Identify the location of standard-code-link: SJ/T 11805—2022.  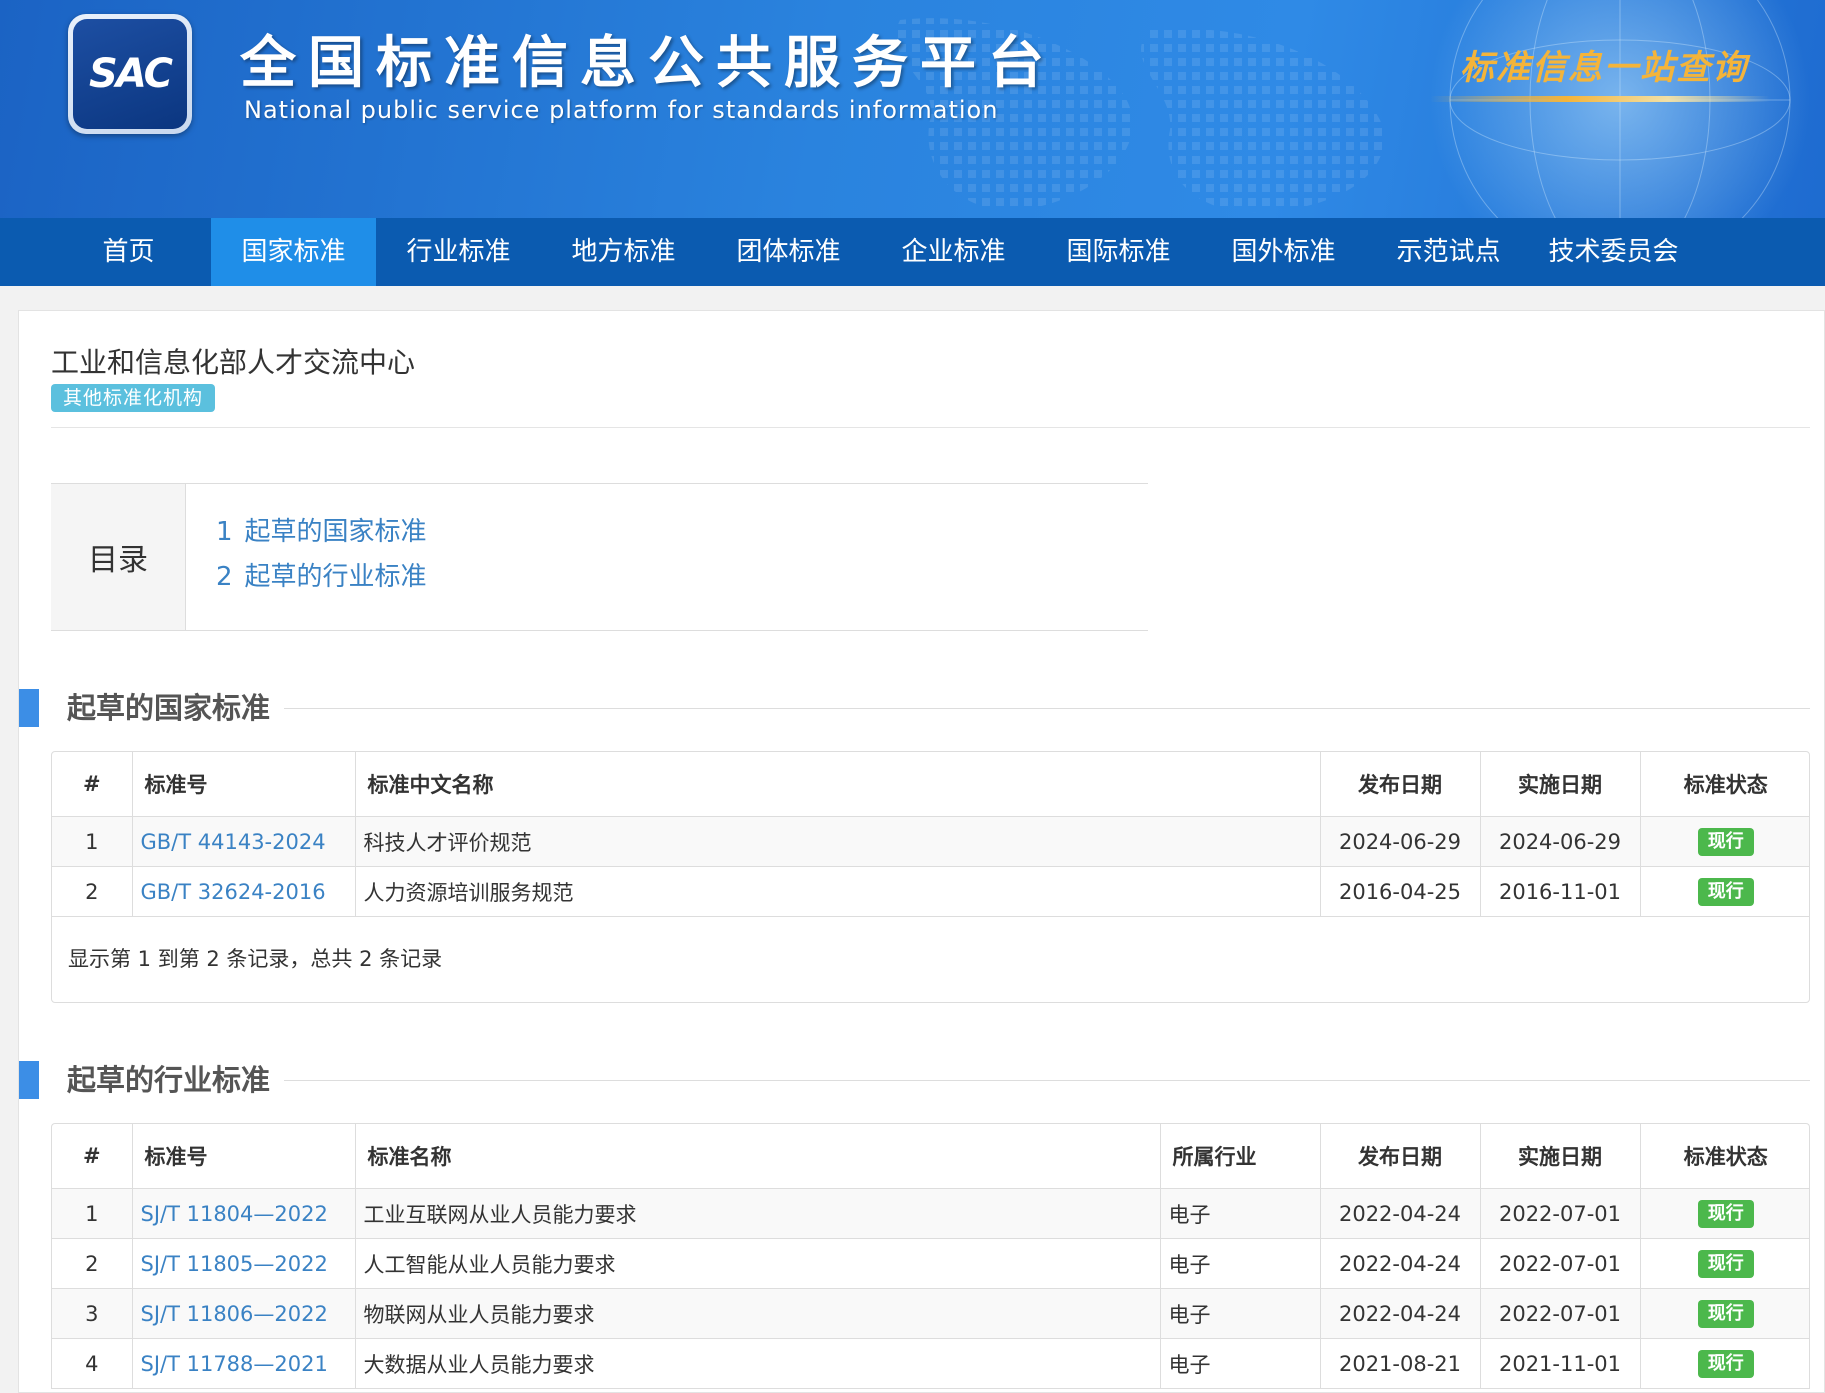
(234, 1264).